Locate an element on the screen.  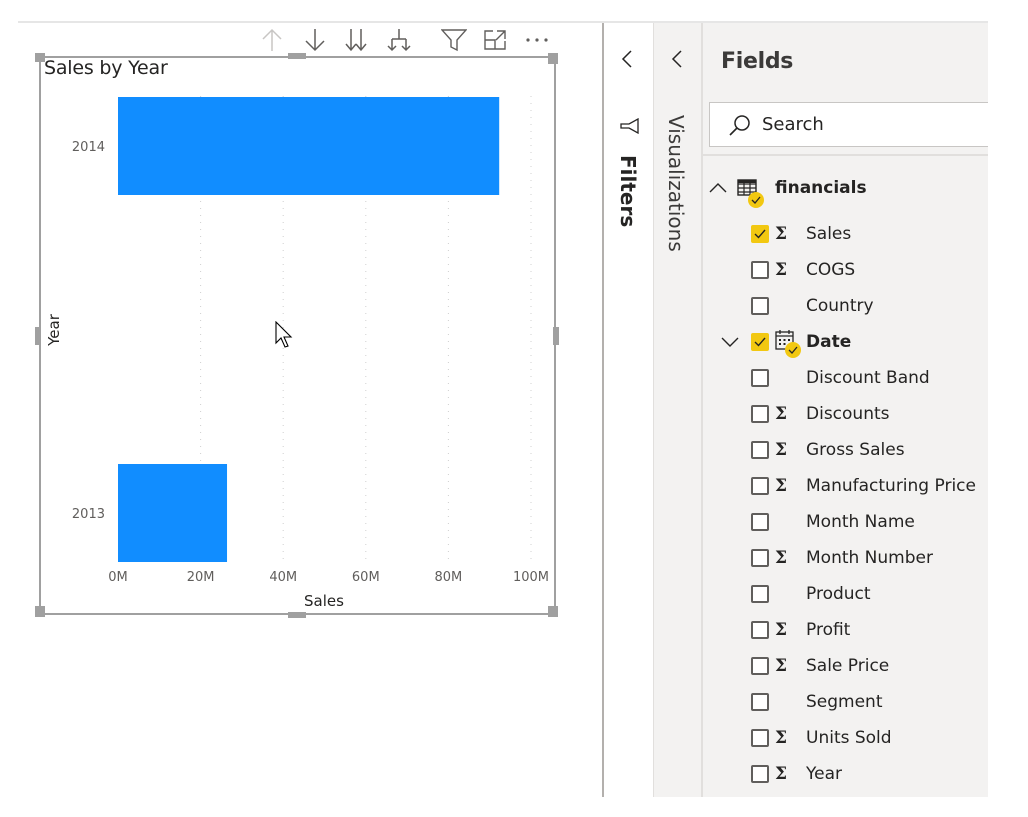
double-arrow-down-icon is located at coordinates (356, 40).